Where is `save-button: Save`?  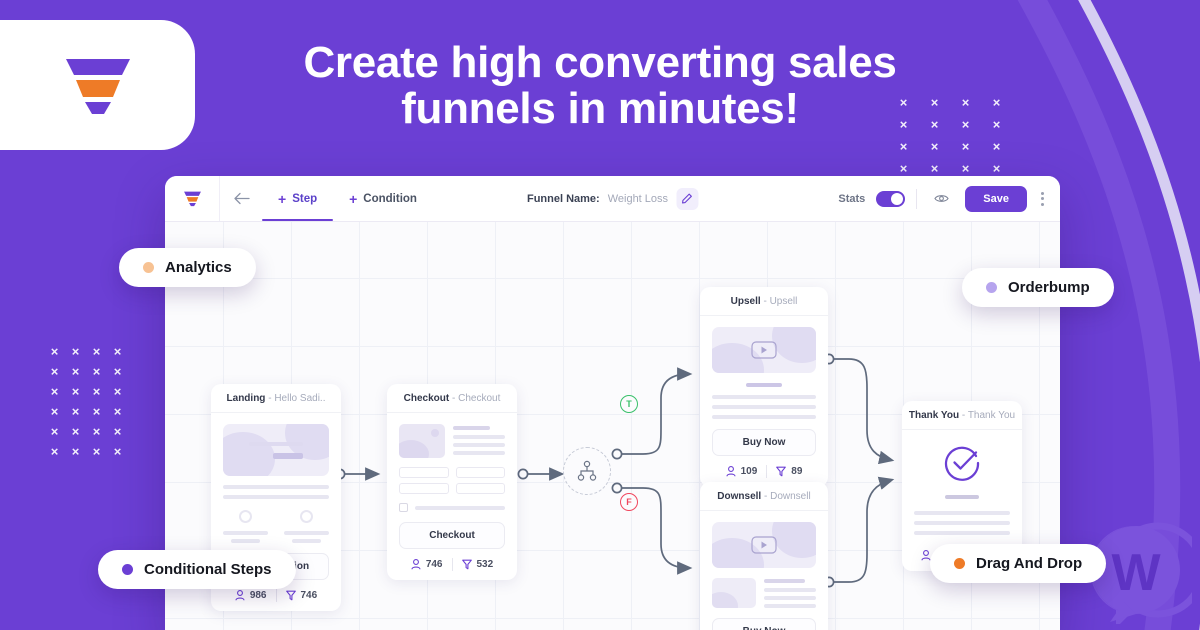
save-button: Save is located at coordinates (996, 198).